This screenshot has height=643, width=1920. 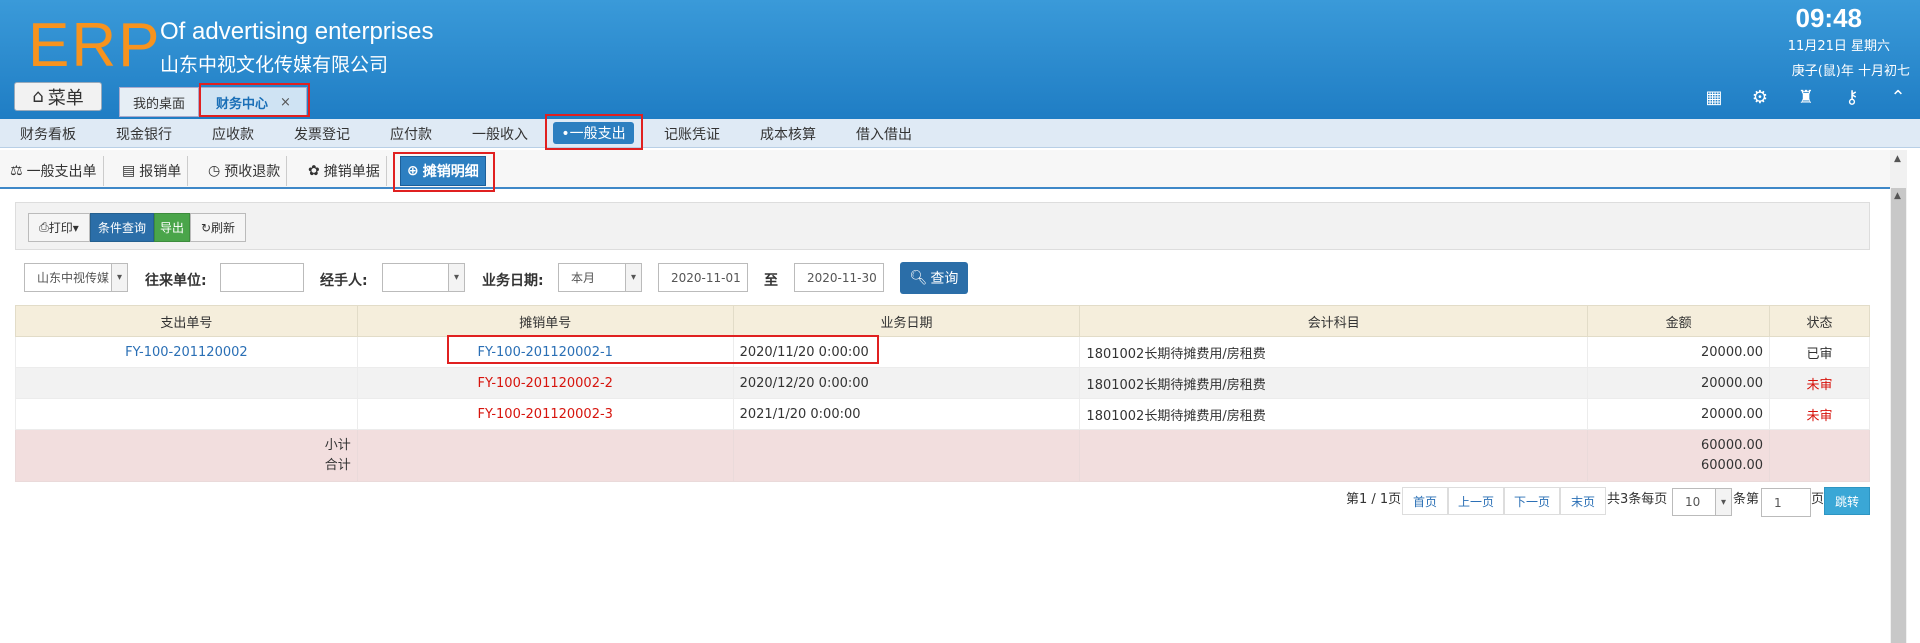 What do you see at coordinates (144, 134) in the screenshot?
I see `nav-item-cash-bank: 现金银行` at bounding box center [144, 134].